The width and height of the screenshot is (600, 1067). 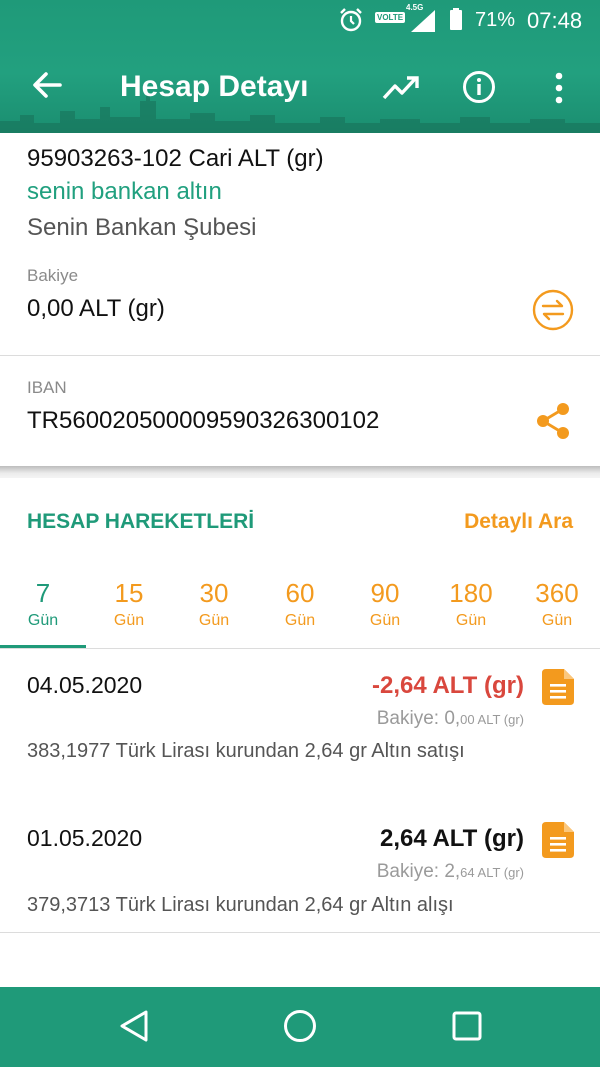 What do you see at coordinates (175, 158) in the screenshot?
I see `account-name: 95903263-102 Cari ALT (gr)` at bounding box center [175, 158].